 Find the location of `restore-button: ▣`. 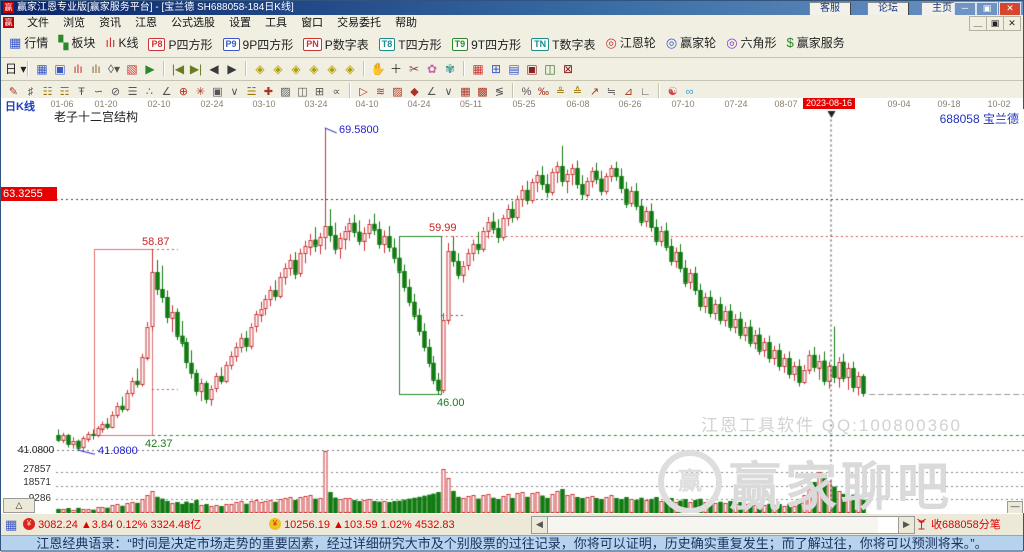

restore-button: ▣ is located at coordinates (987, 9).